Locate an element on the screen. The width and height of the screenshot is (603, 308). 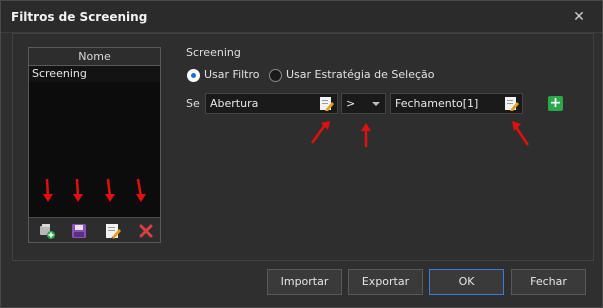
dialog-title: Filtros de Screening is located at coordinates (79, 17).